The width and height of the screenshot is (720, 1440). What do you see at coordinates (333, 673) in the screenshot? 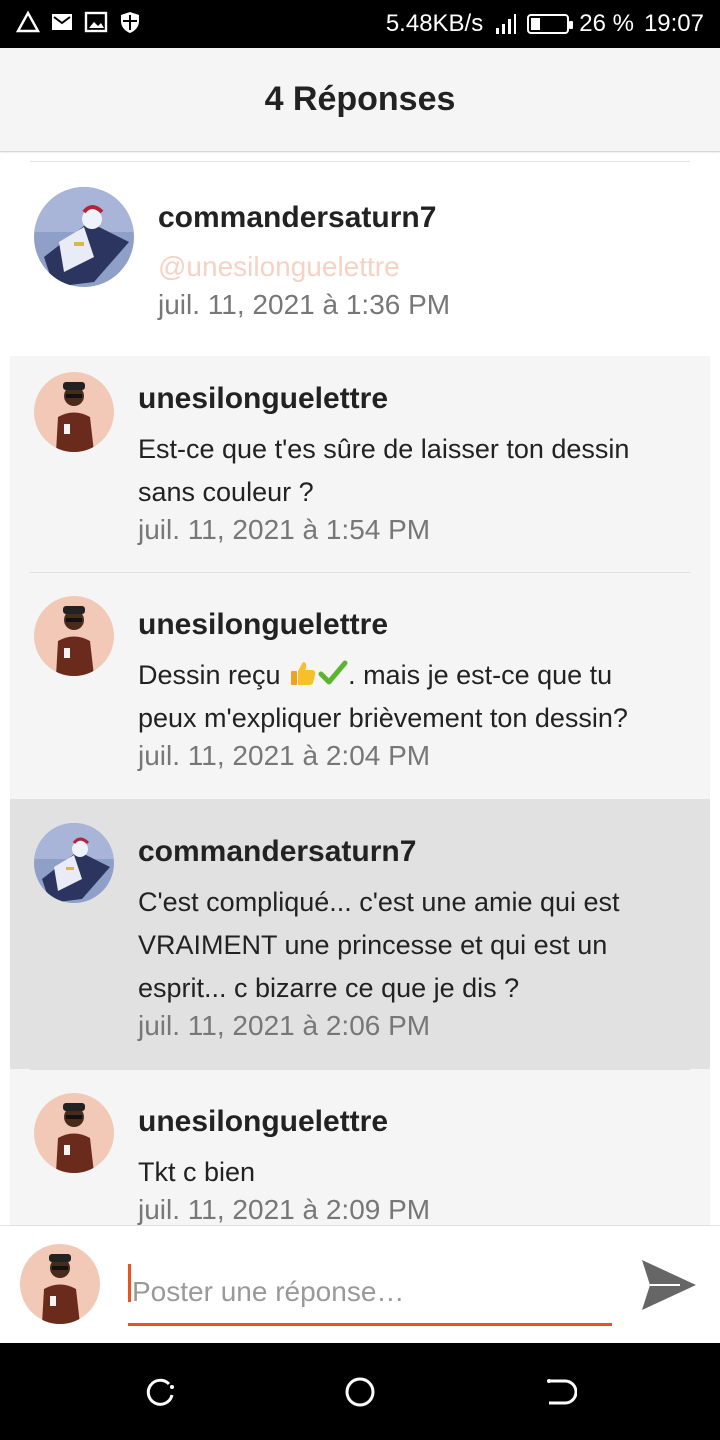
I see `check-mark-icon` at bounding box center [333, 673].